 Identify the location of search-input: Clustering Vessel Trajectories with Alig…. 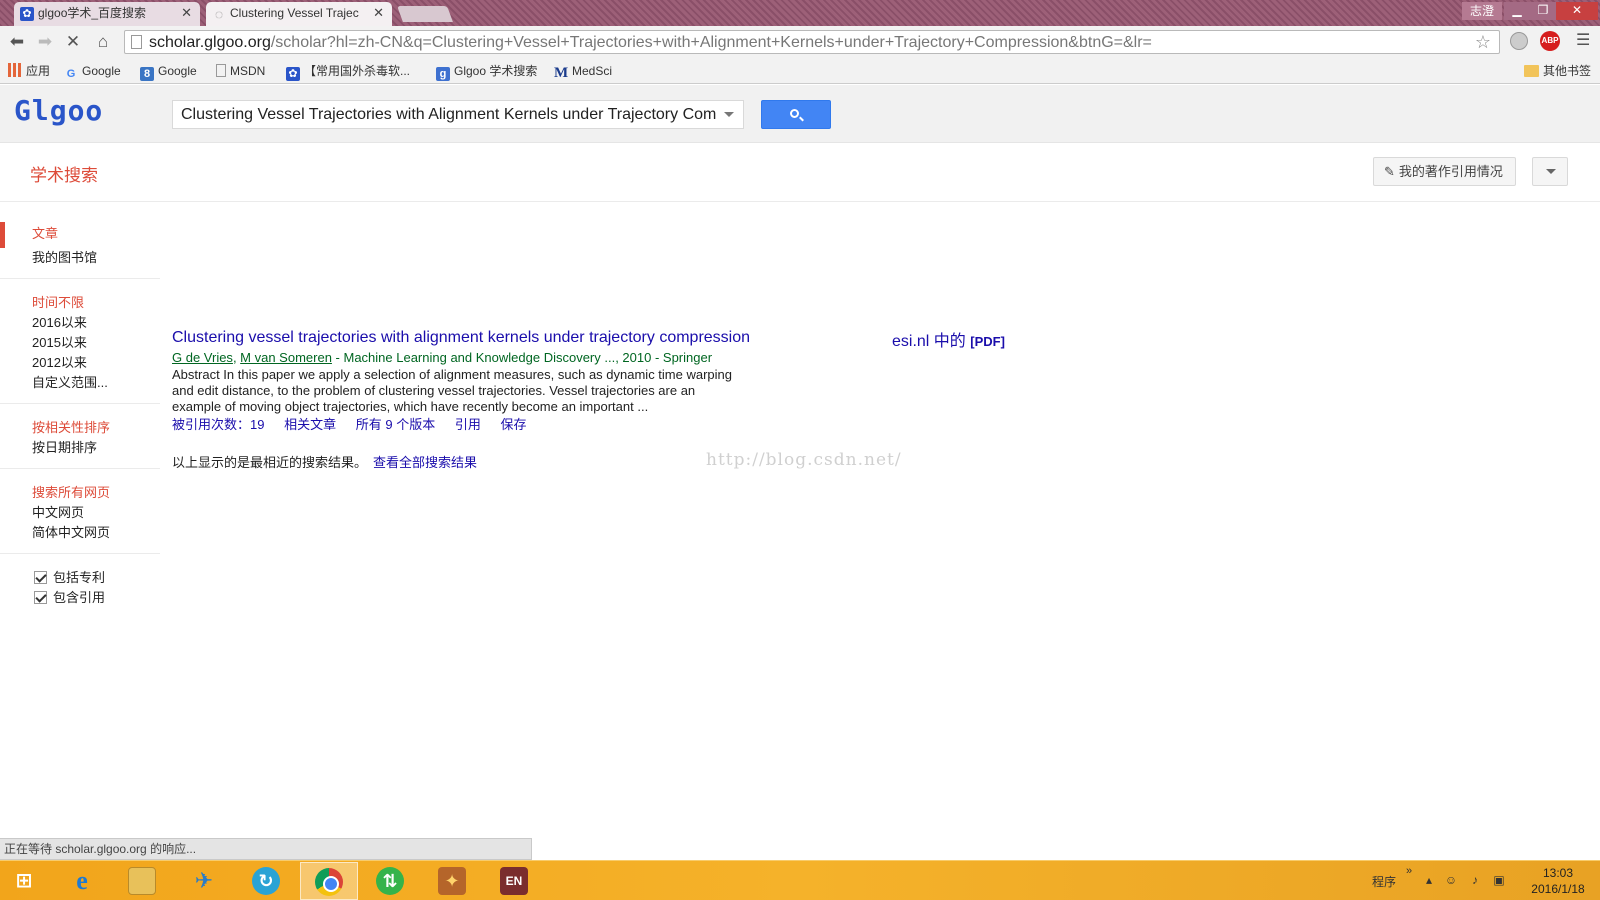
(458, 114).